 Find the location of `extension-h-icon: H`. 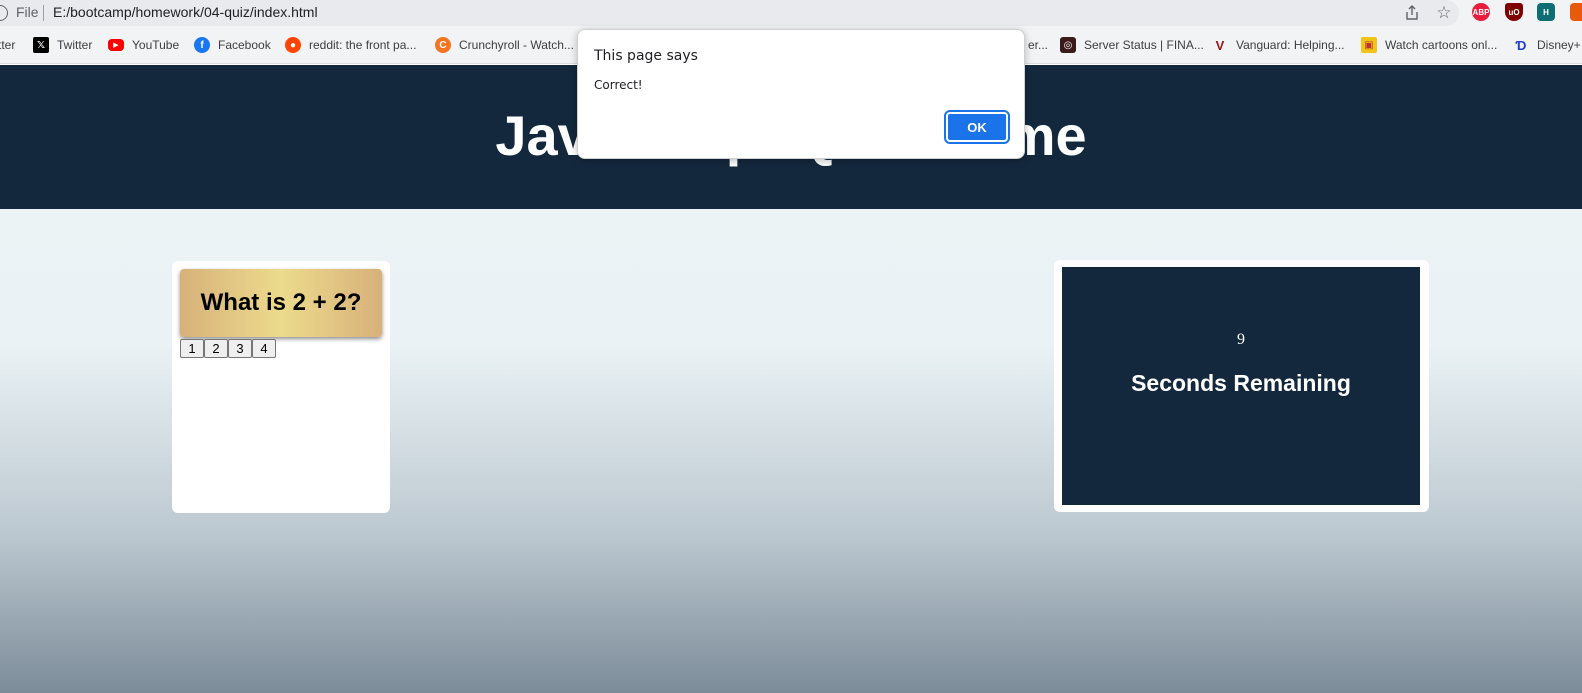

extension-h-icon: H is located at coordinates (1546, 12).